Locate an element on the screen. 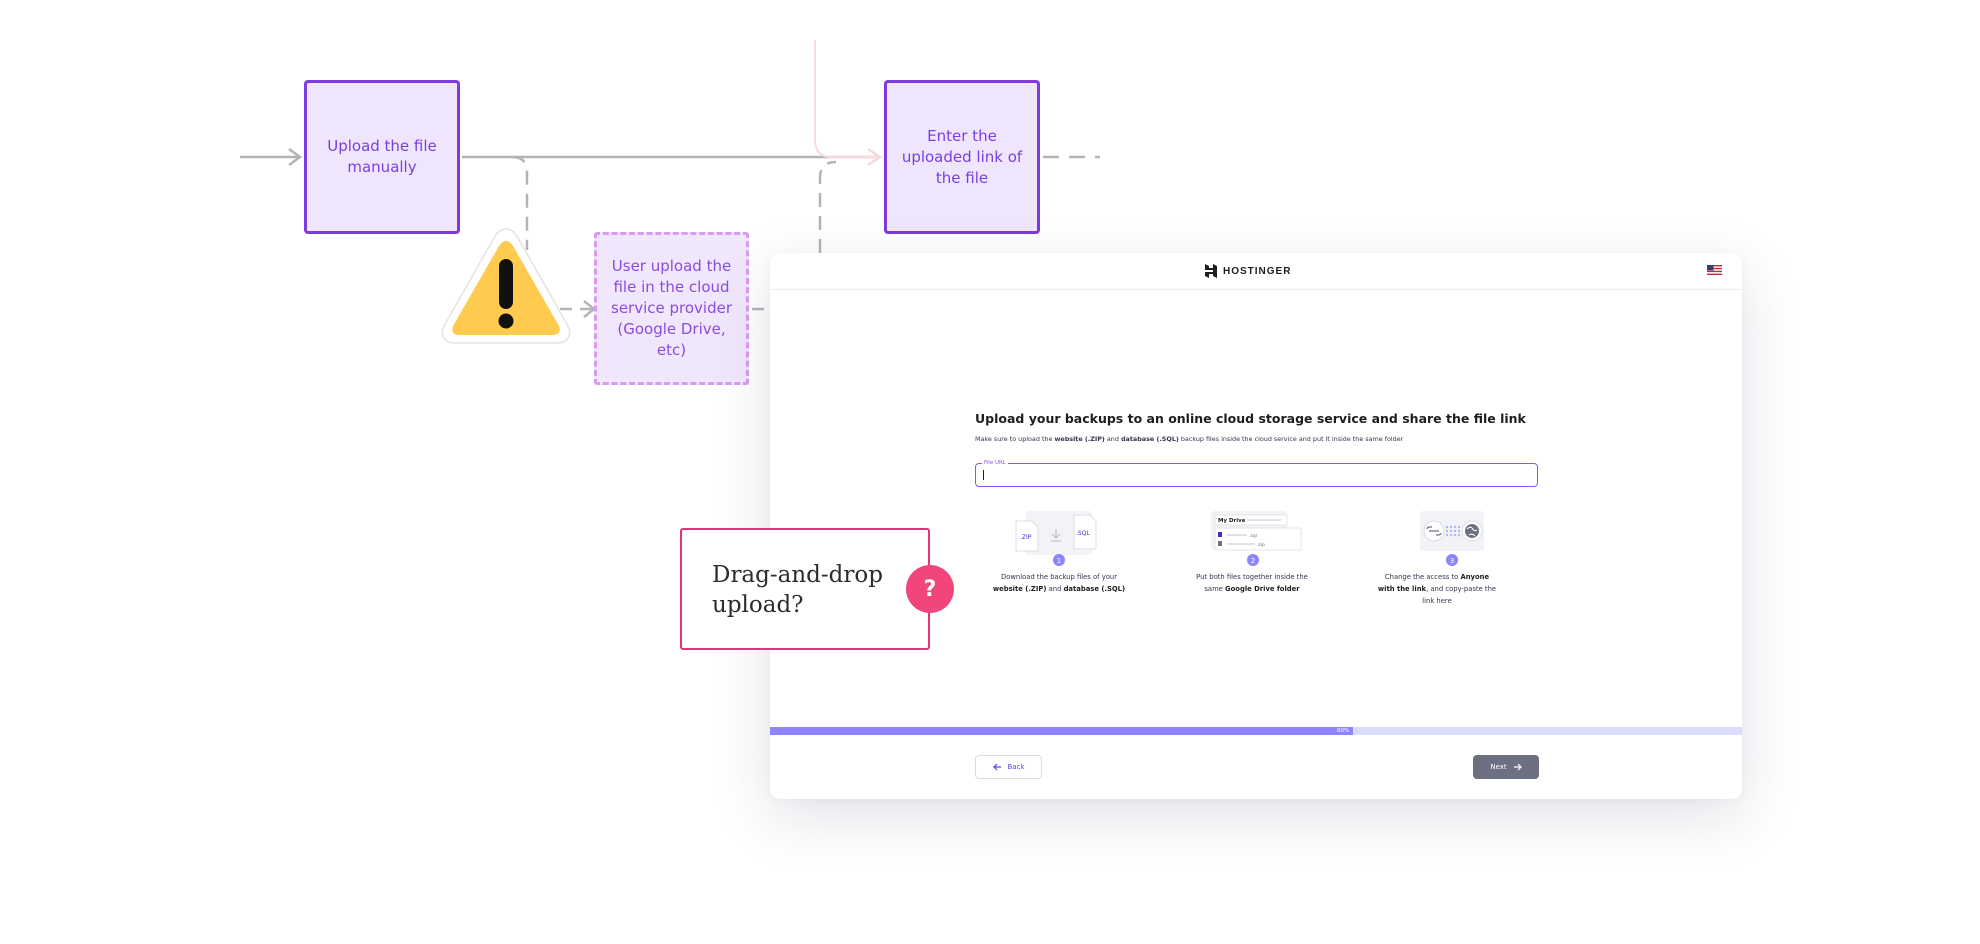  back-button: Back is located at coordinates (1008, 767).